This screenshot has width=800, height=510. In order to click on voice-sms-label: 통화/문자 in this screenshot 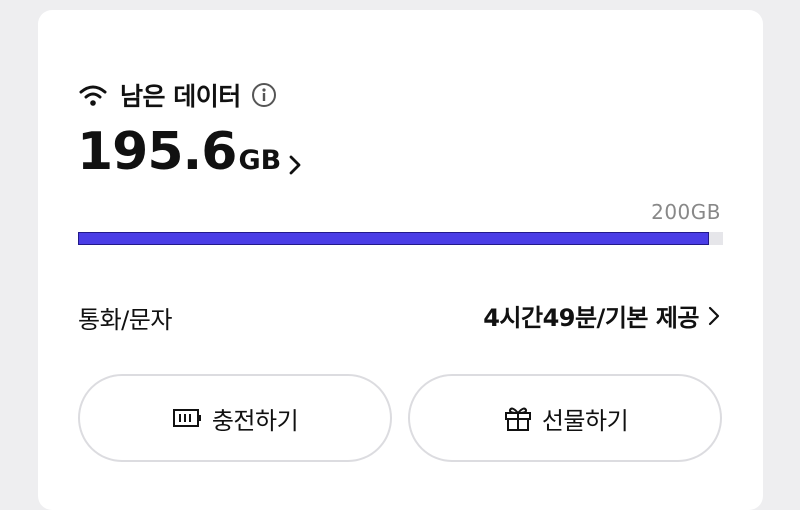, I will do `click(125, 320)`.